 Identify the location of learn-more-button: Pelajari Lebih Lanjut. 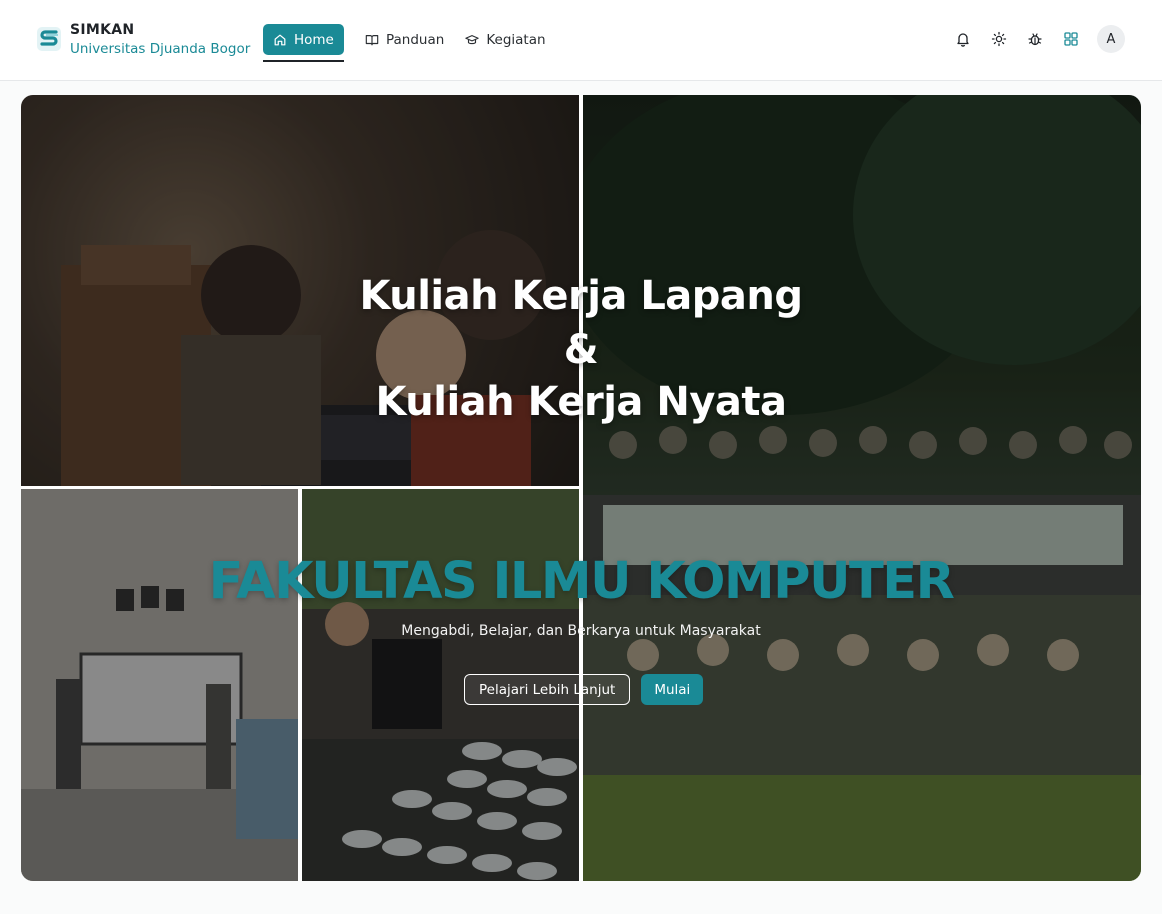
(547, 689).